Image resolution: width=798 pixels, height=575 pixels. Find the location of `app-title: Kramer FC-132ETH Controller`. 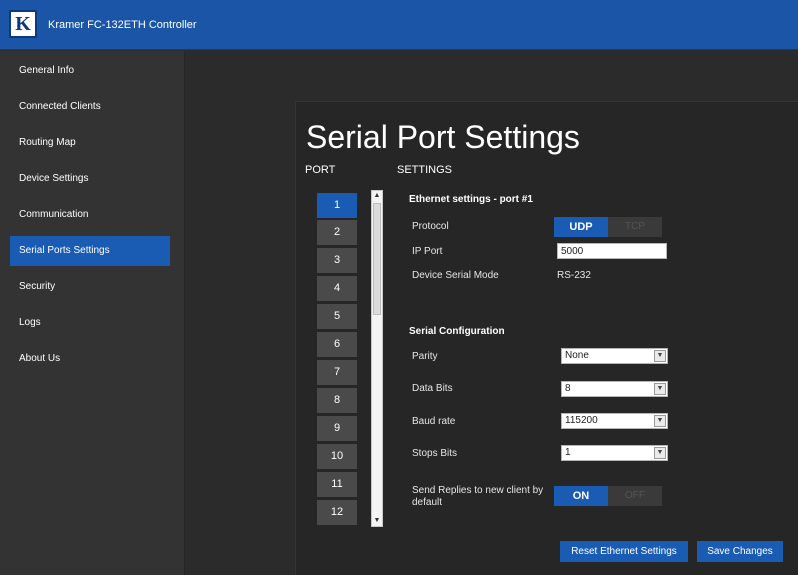

app-title: Kramer FC-132ETH Controller is located at coordinates (122, 25).